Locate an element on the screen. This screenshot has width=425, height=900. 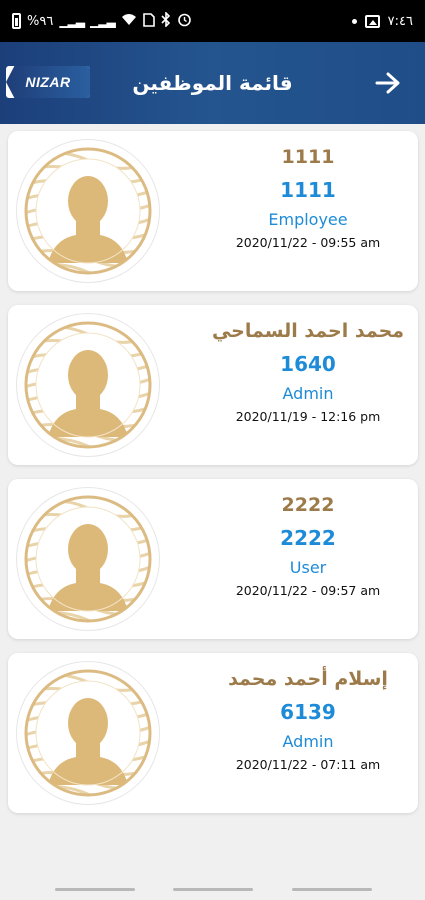
employee-name: محمد احمد السماحي is located at coordinates (308, 331).